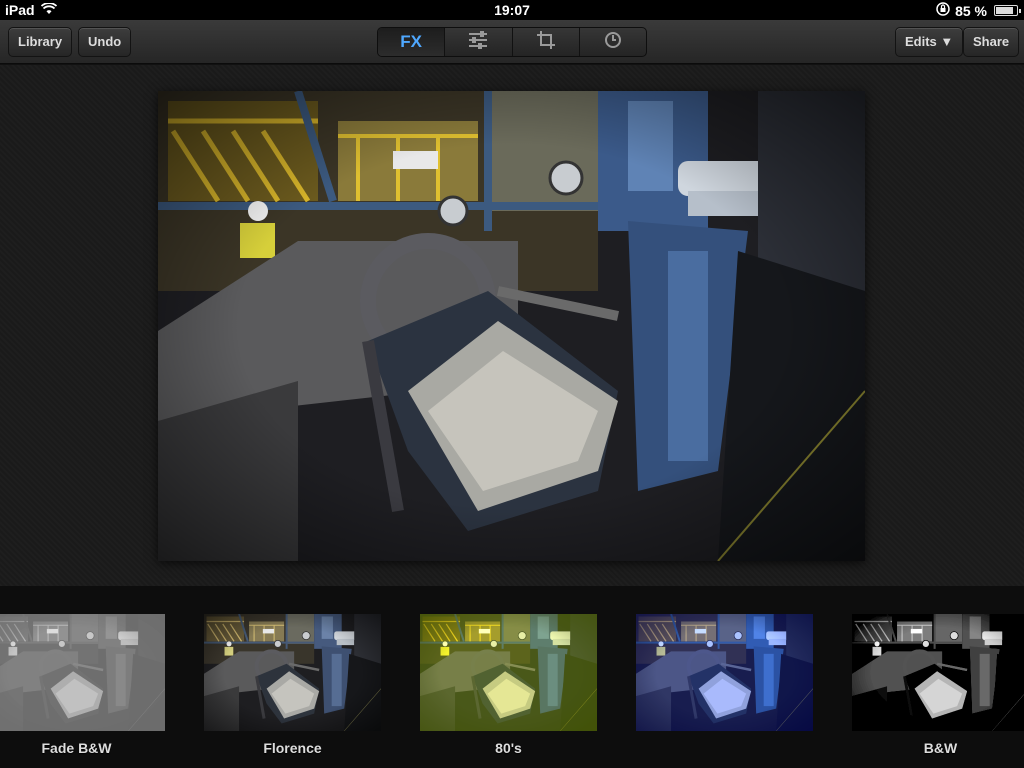 The width and height of the screenshot is (1024, 768). I want to click on filter-80s: 80's, so click(508, 685).